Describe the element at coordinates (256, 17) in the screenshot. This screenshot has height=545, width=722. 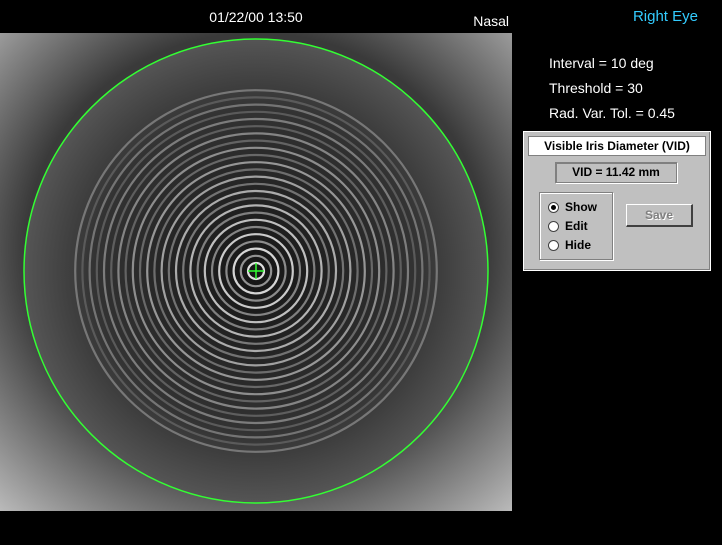
I see `timestamp: 01/22/00 13:50` at that location.